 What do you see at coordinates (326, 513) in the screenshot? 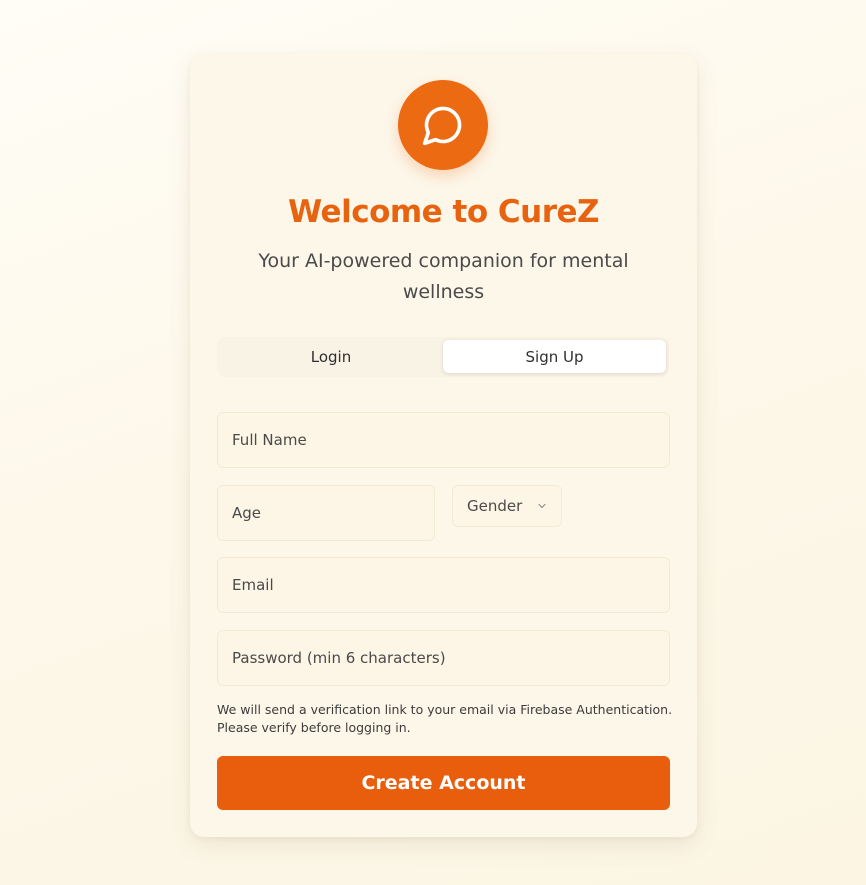
I see `age-input: Age` at bounding box center [326, 513].